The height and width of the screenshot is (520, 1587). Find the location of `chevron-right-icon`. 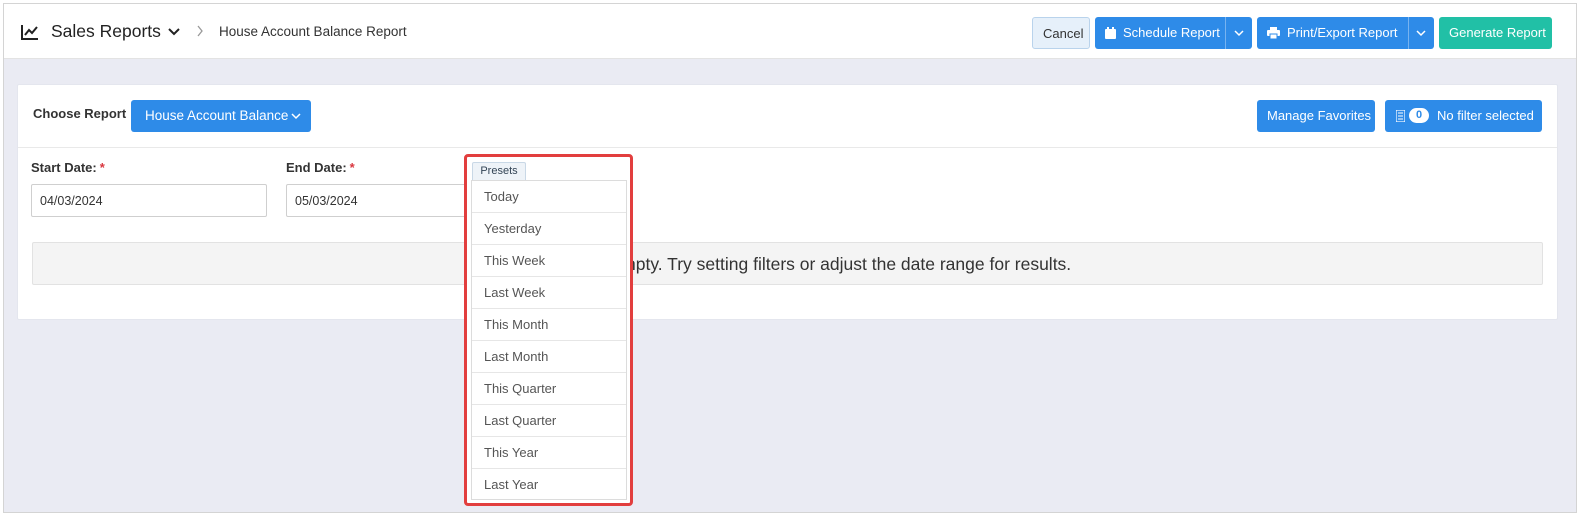

chevron-right-icon is located at coordinates (200, 31).